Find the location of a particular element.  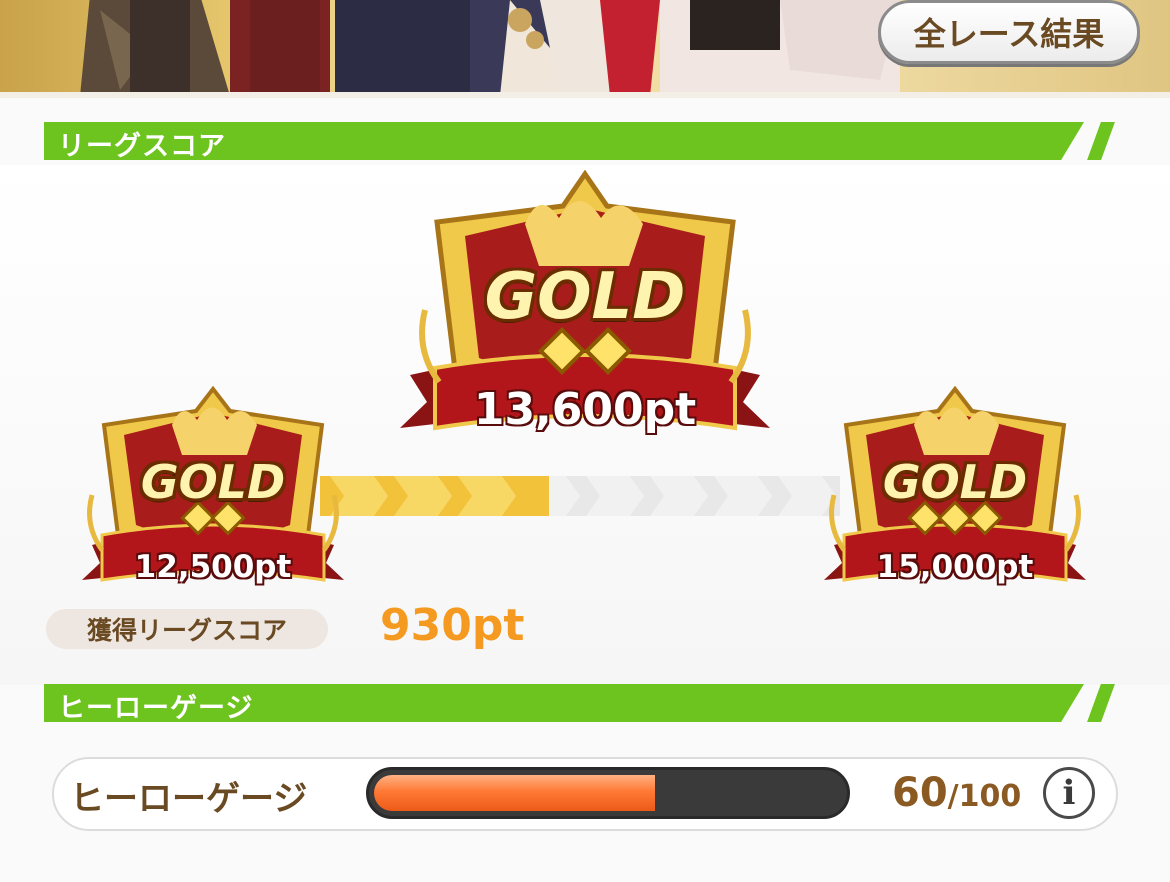

league-score-title: リーグスコア is located at coordinates (142, 146).